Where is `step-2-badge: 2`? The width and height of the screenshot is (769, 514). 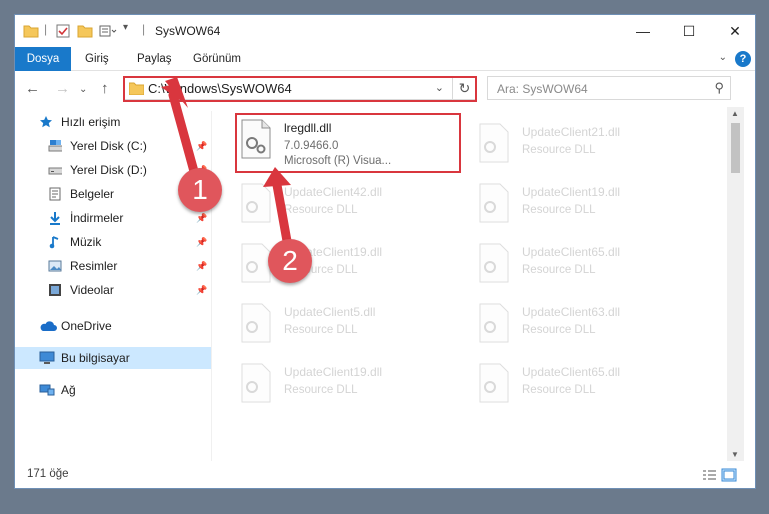
step-2-badge: 2 is located at coordinates (290, 261).